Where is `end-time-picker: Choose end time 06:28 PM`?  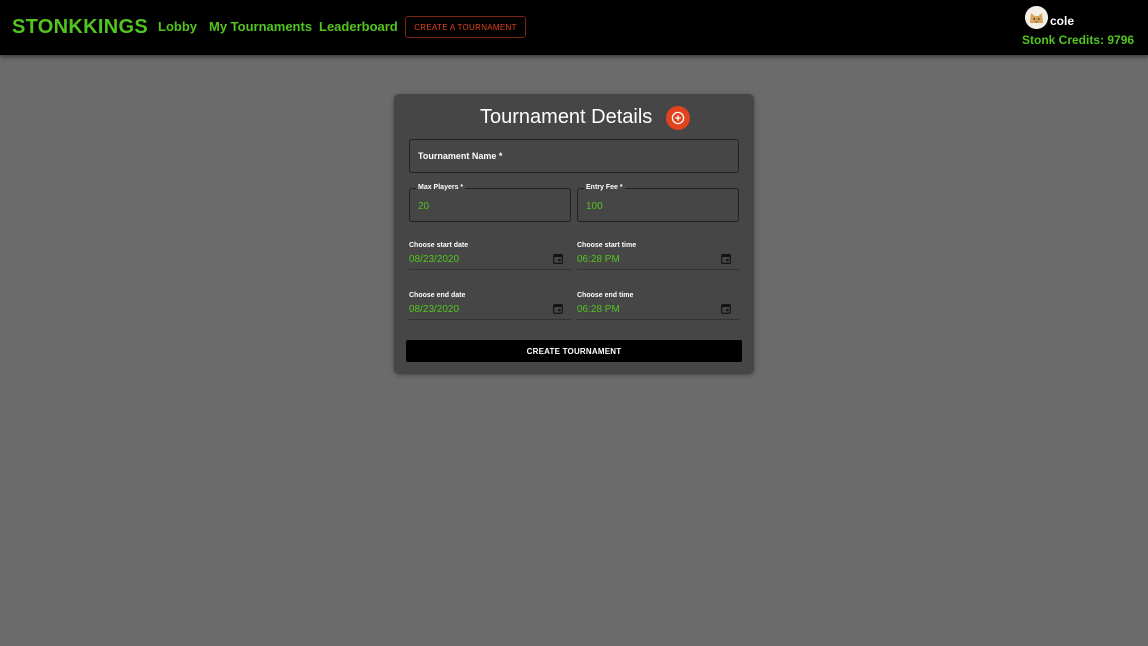 end-time-picker: Choose end time 06:28 PM is located at coordinates (658, 309).